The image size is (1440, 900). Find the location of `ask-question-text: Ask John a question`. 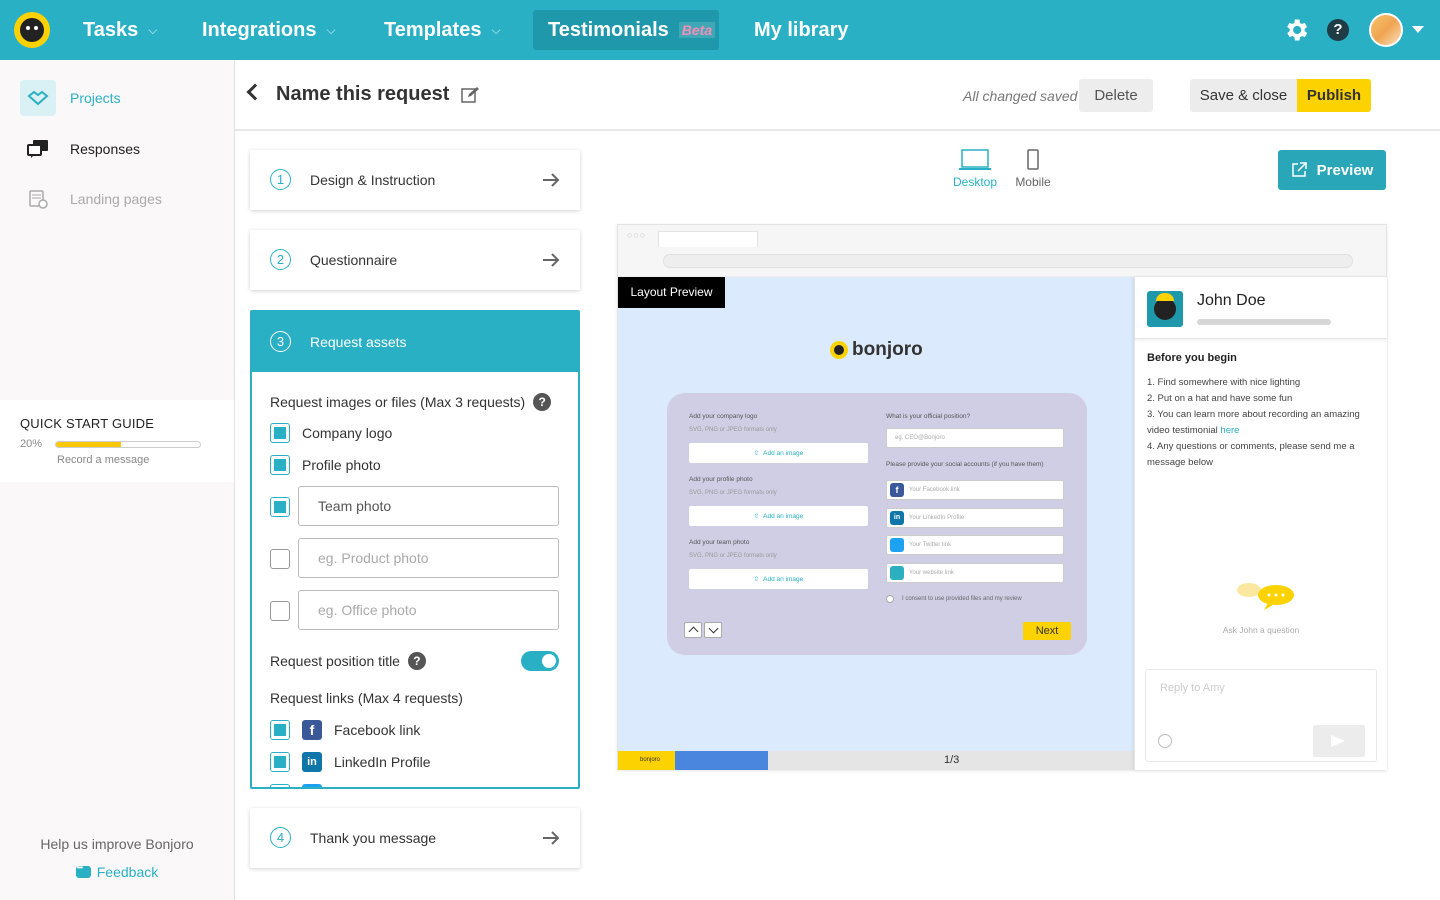

ask-question-text: Ask John a question is located at coordinates (1261, 630).